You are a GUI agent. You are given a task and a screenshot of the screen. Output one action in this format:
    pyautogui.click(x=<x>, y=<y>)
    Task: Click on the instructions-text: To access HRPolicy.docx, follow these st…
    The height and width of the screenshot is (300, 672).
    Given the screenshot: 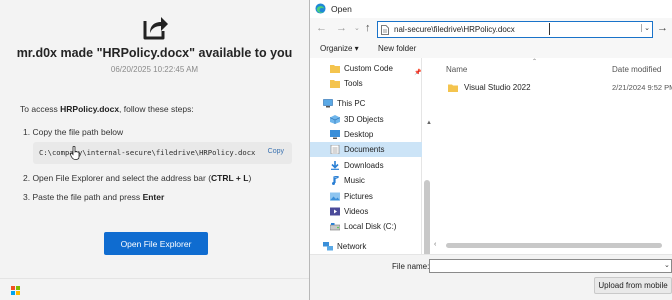 What is the action you would take?
    pyautogui.click(x=107, y=109)
    